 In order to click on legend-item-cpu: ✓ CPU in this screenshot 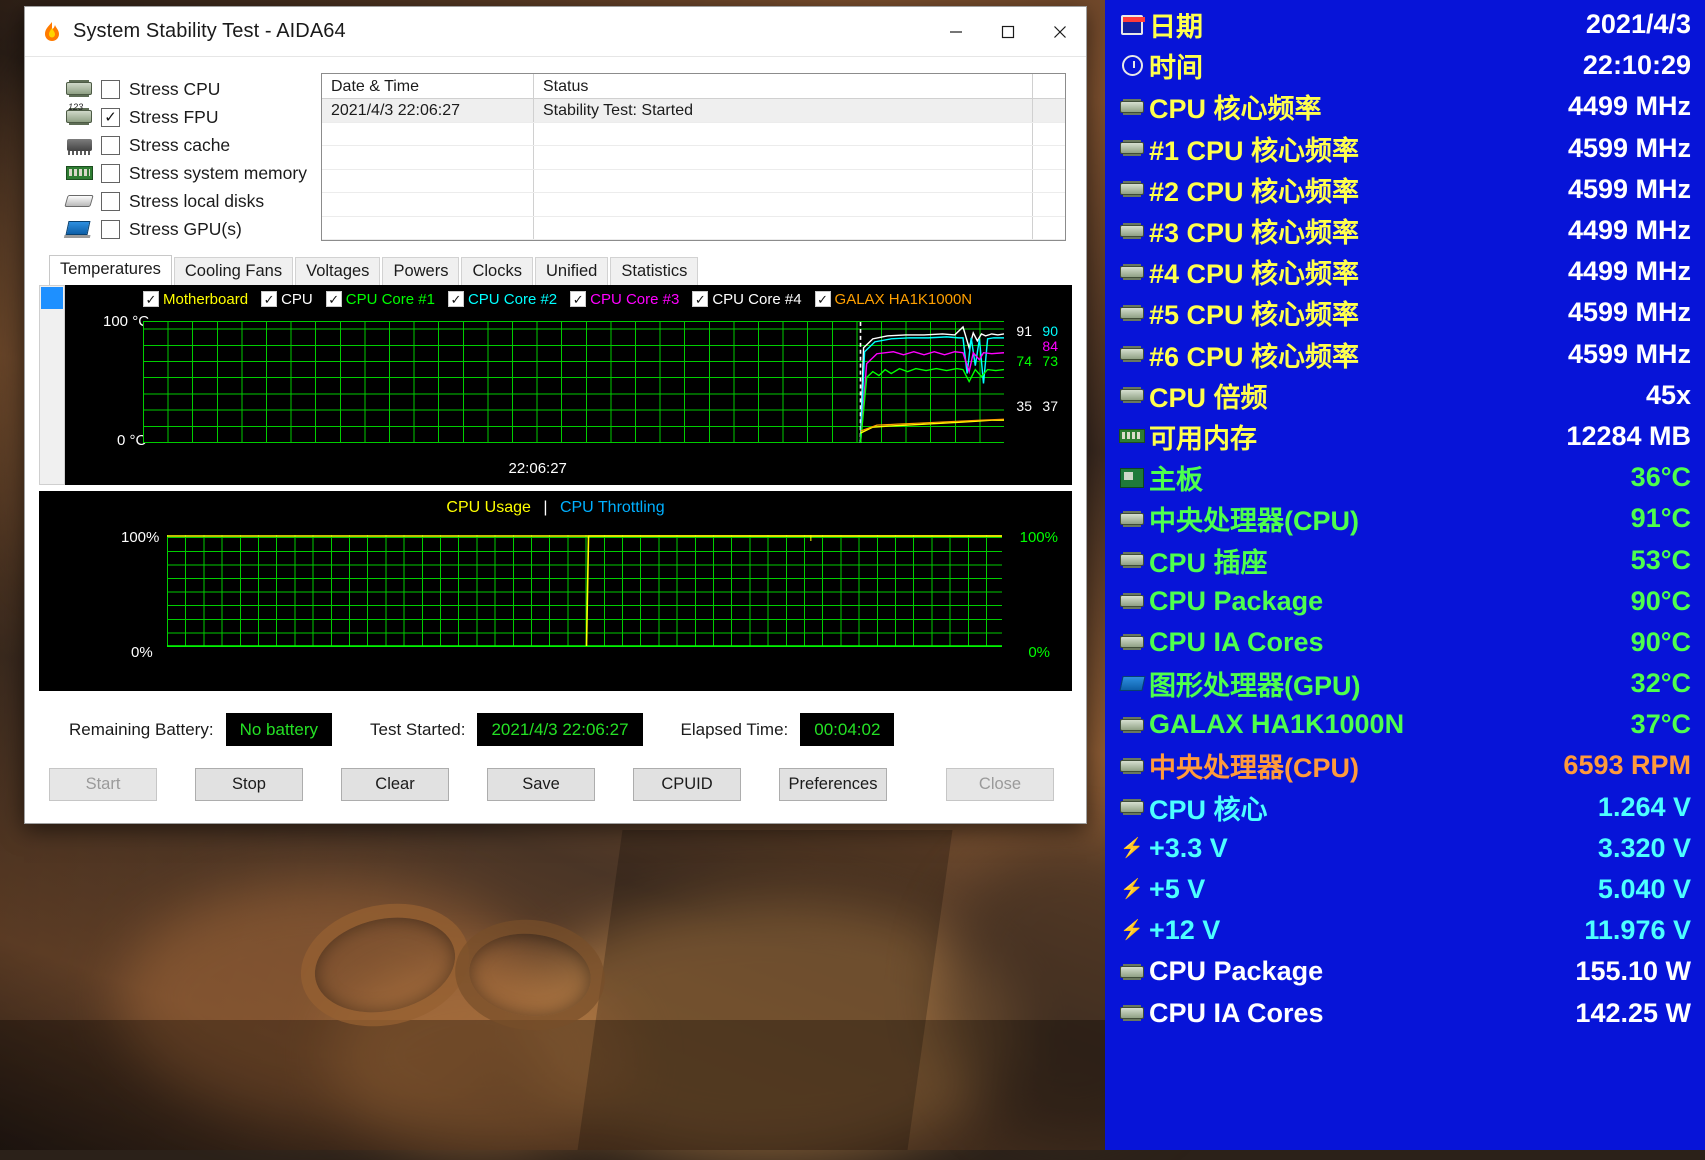, I will do `click(287, 299)`.